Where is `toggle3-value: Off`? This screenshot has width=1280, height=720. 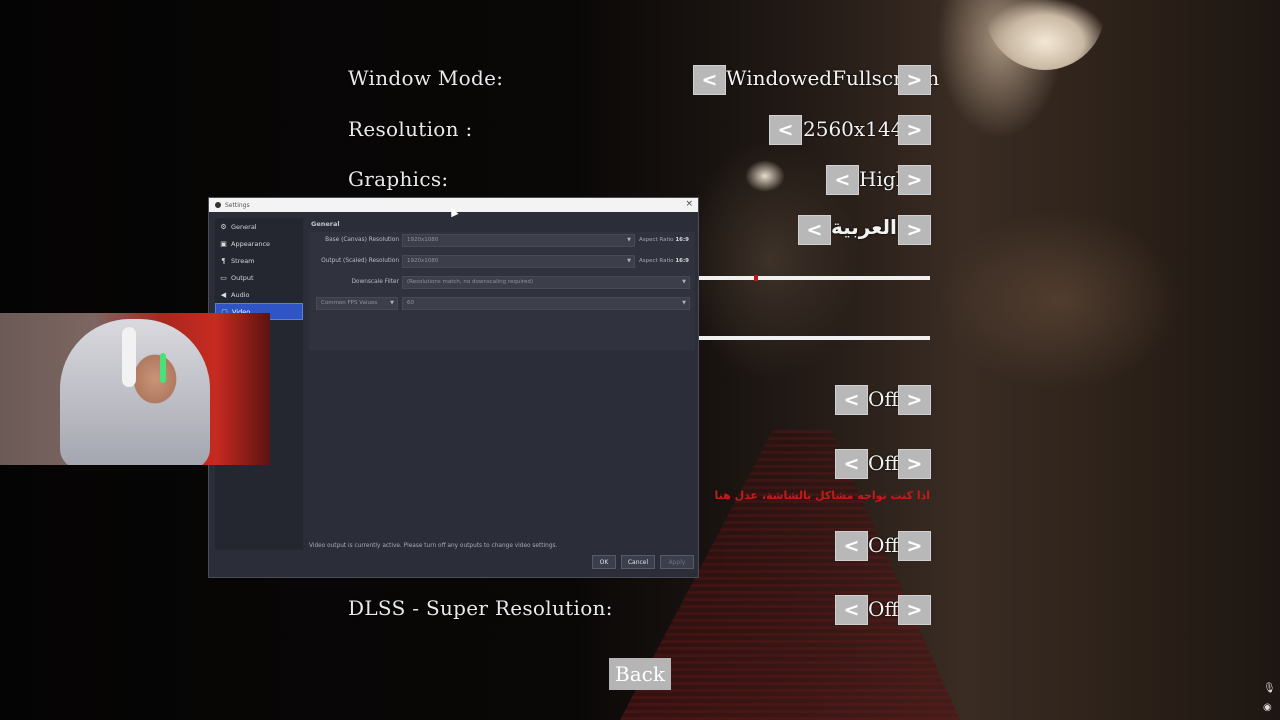
toggle3-value: Off is located at coordinates (883, 545).